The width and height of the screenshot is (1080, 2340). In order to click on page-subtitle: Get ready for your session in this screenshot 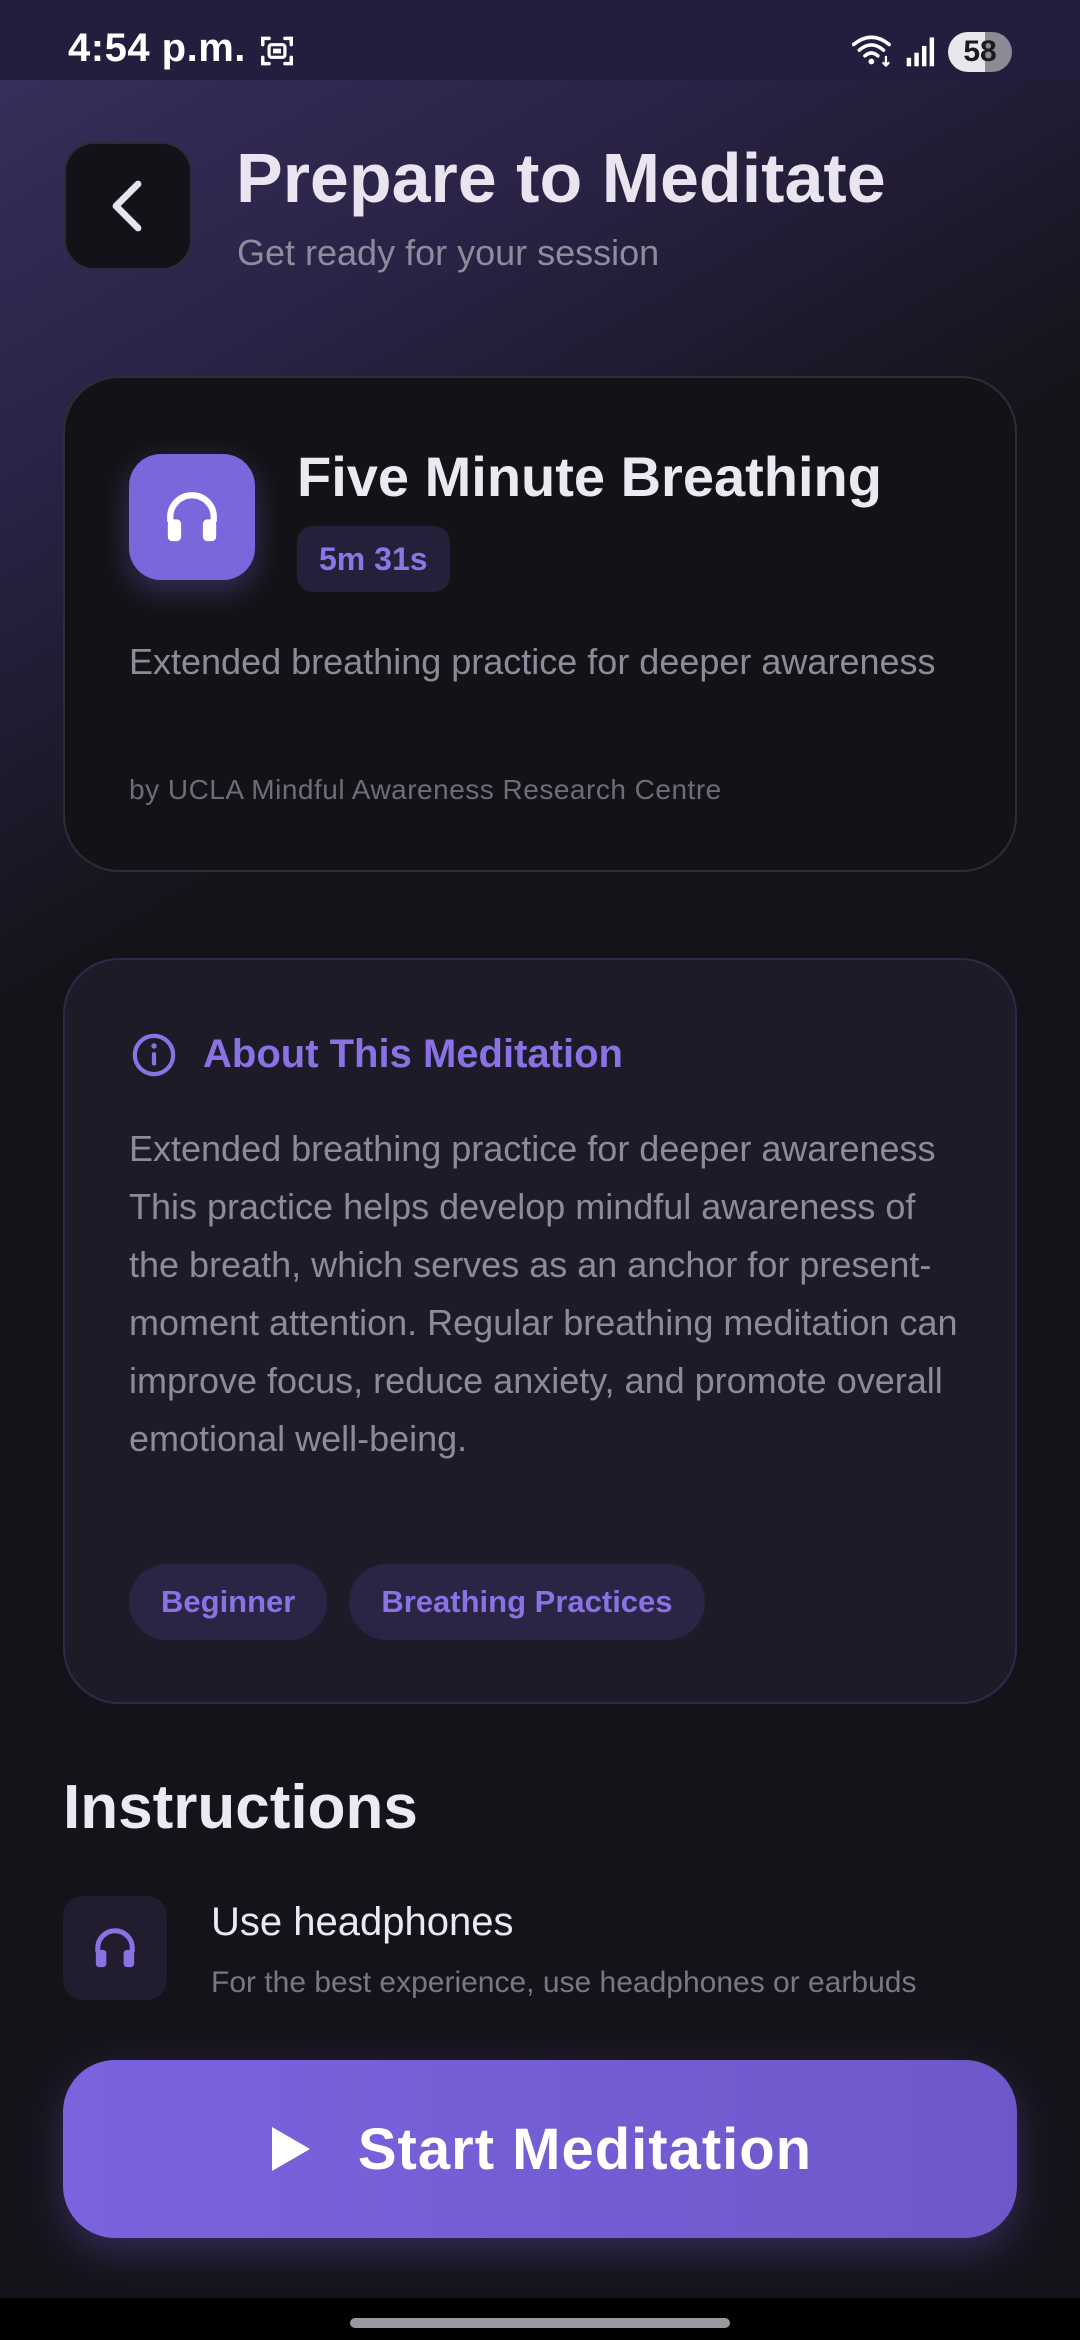, I will do `click(448, 252)`.